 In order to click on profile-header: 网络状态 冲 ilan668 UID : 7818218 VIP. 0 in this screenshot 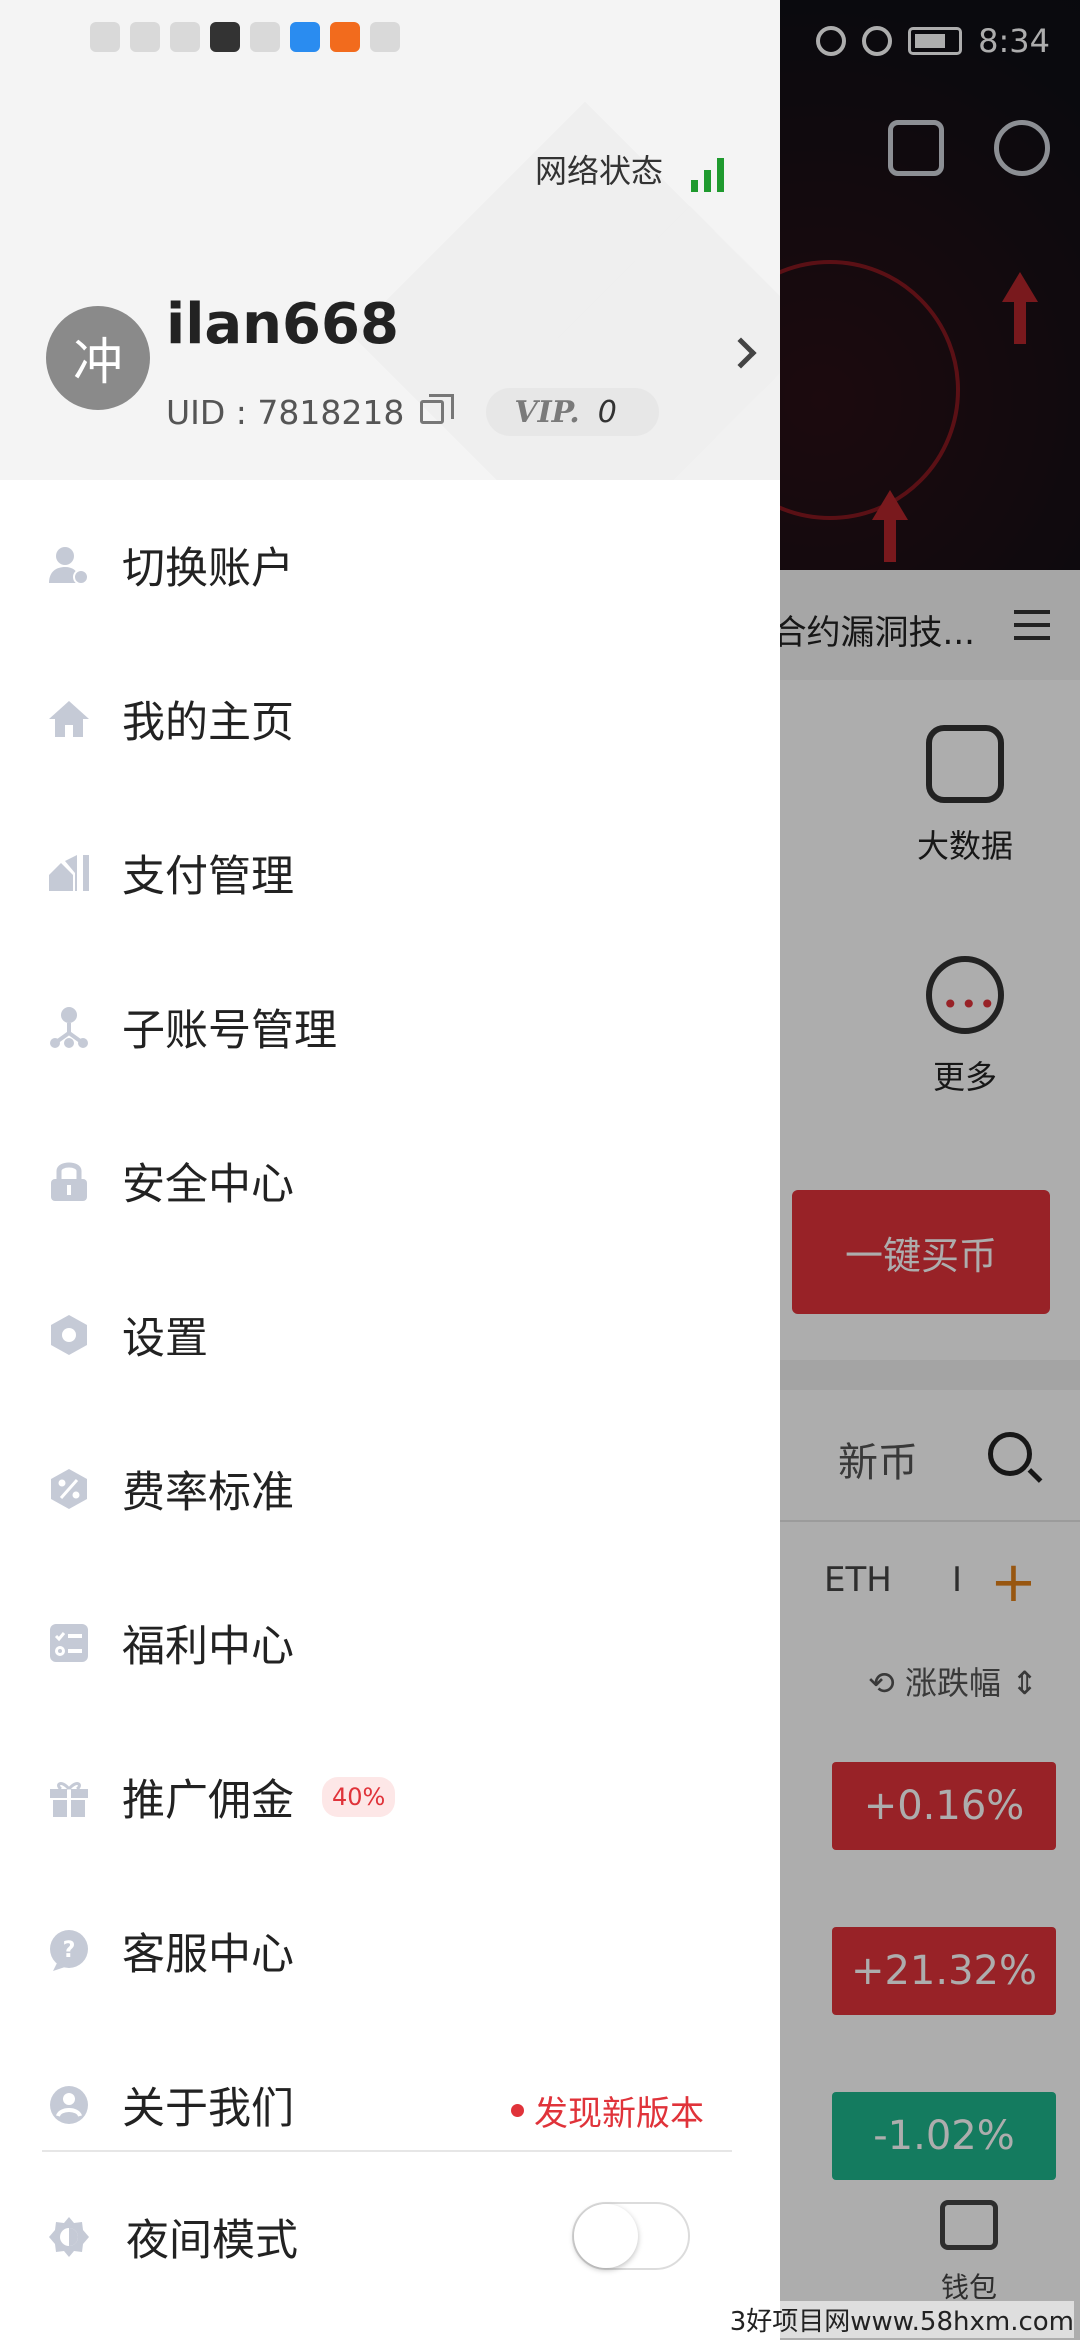, I will do `click(390, 240)`.